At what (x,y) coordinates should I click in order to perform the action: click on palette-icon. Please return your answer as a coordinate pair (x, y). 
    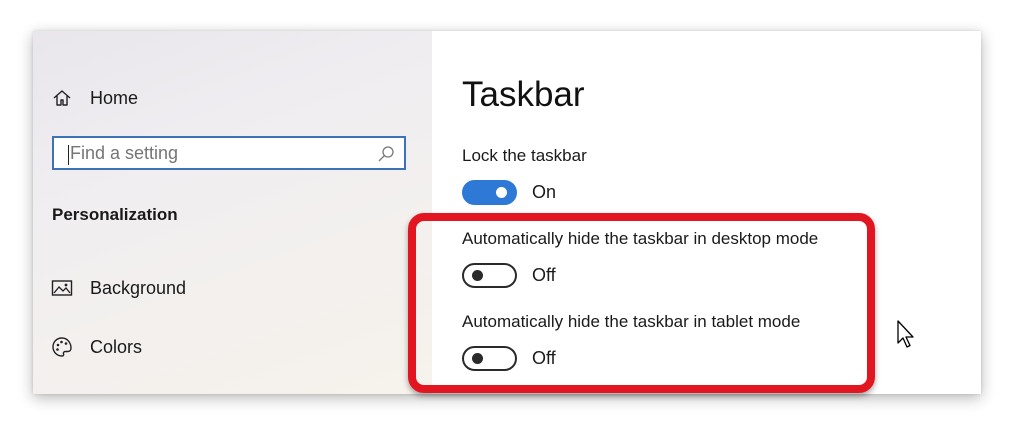
    Looking at the image, I should click on (62, 347).